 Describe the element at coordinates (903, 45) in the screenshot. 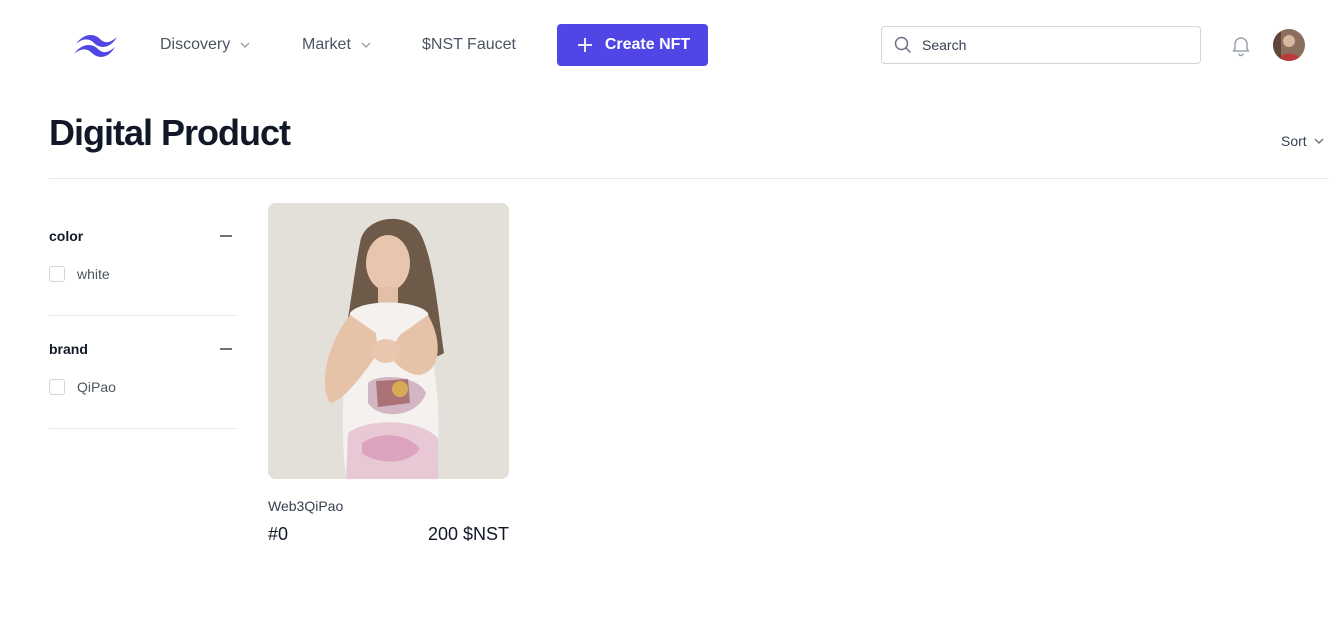

I see `search-icon` at that location.